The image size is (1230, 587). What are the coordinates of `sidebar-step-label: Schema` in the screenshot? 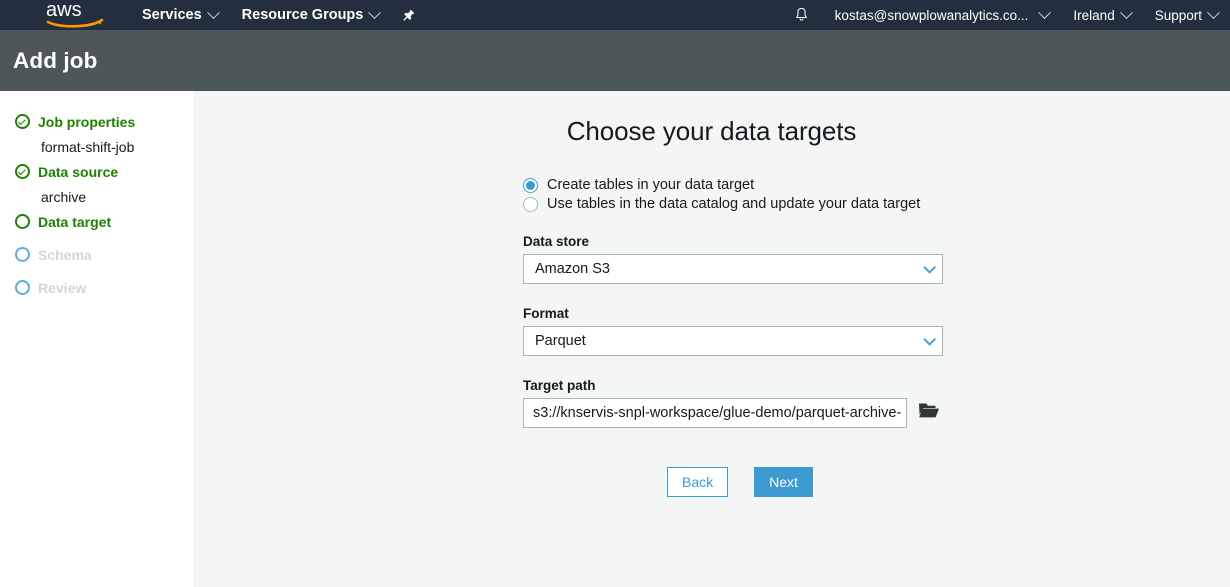 It's located at (65, 254).